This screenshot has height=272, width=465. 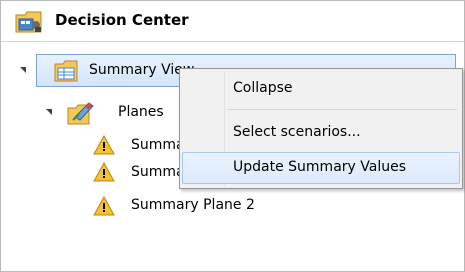 What do you see at coordinates (141, 112) in the screenshot?
I see `tree-label-planes: Planes` at bounding box center [141, 112].